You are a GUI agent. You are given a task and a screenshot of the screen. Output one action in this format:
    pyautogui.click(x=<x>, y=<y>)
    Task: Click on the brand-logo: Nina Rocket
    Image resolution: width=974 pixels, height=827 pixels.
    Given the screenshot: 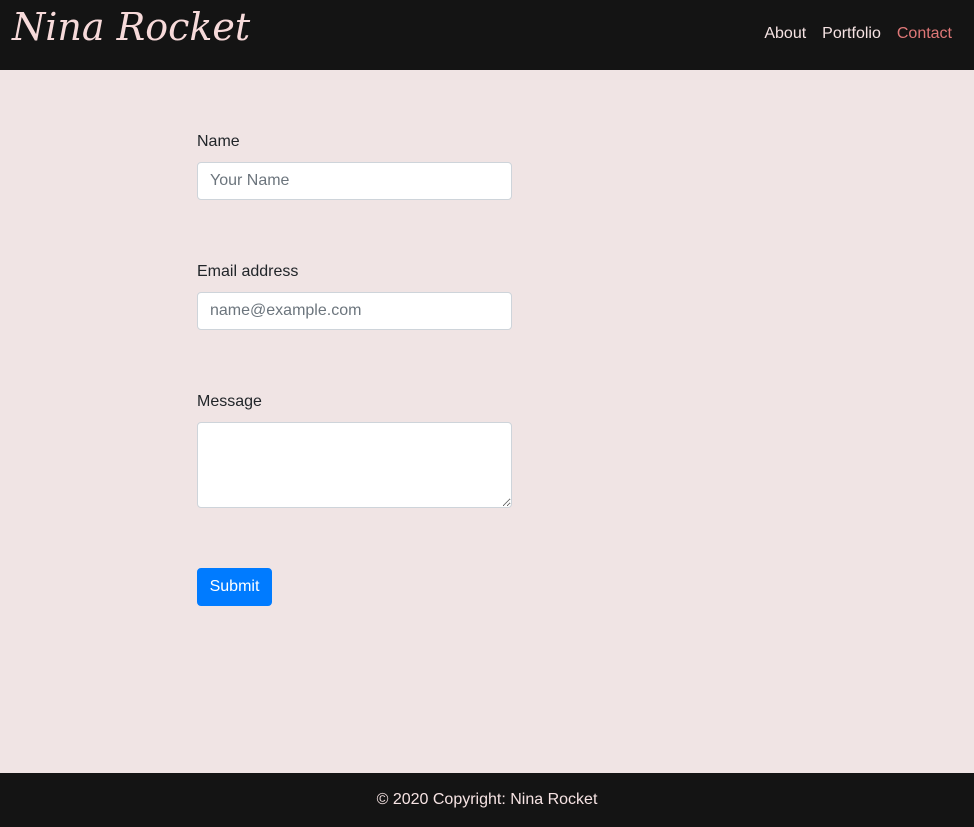 What is the action you would take?
    pyautogui.click(x=131, y=27)
    